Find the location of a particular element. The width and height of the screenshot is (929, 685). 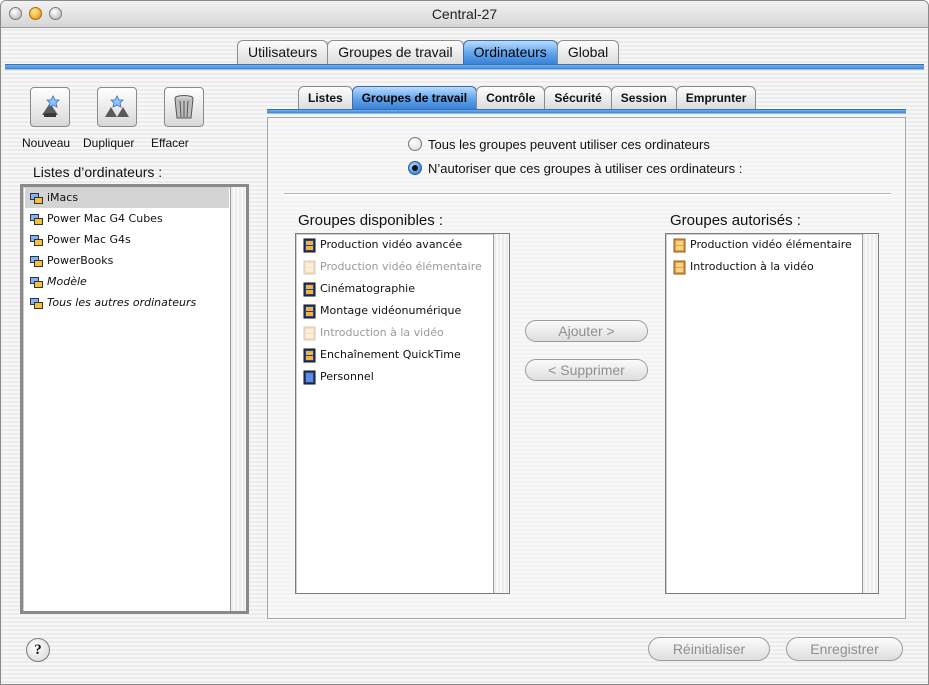

available-groups-label: Groupes disponibles : is located at coordinates (371, 220).